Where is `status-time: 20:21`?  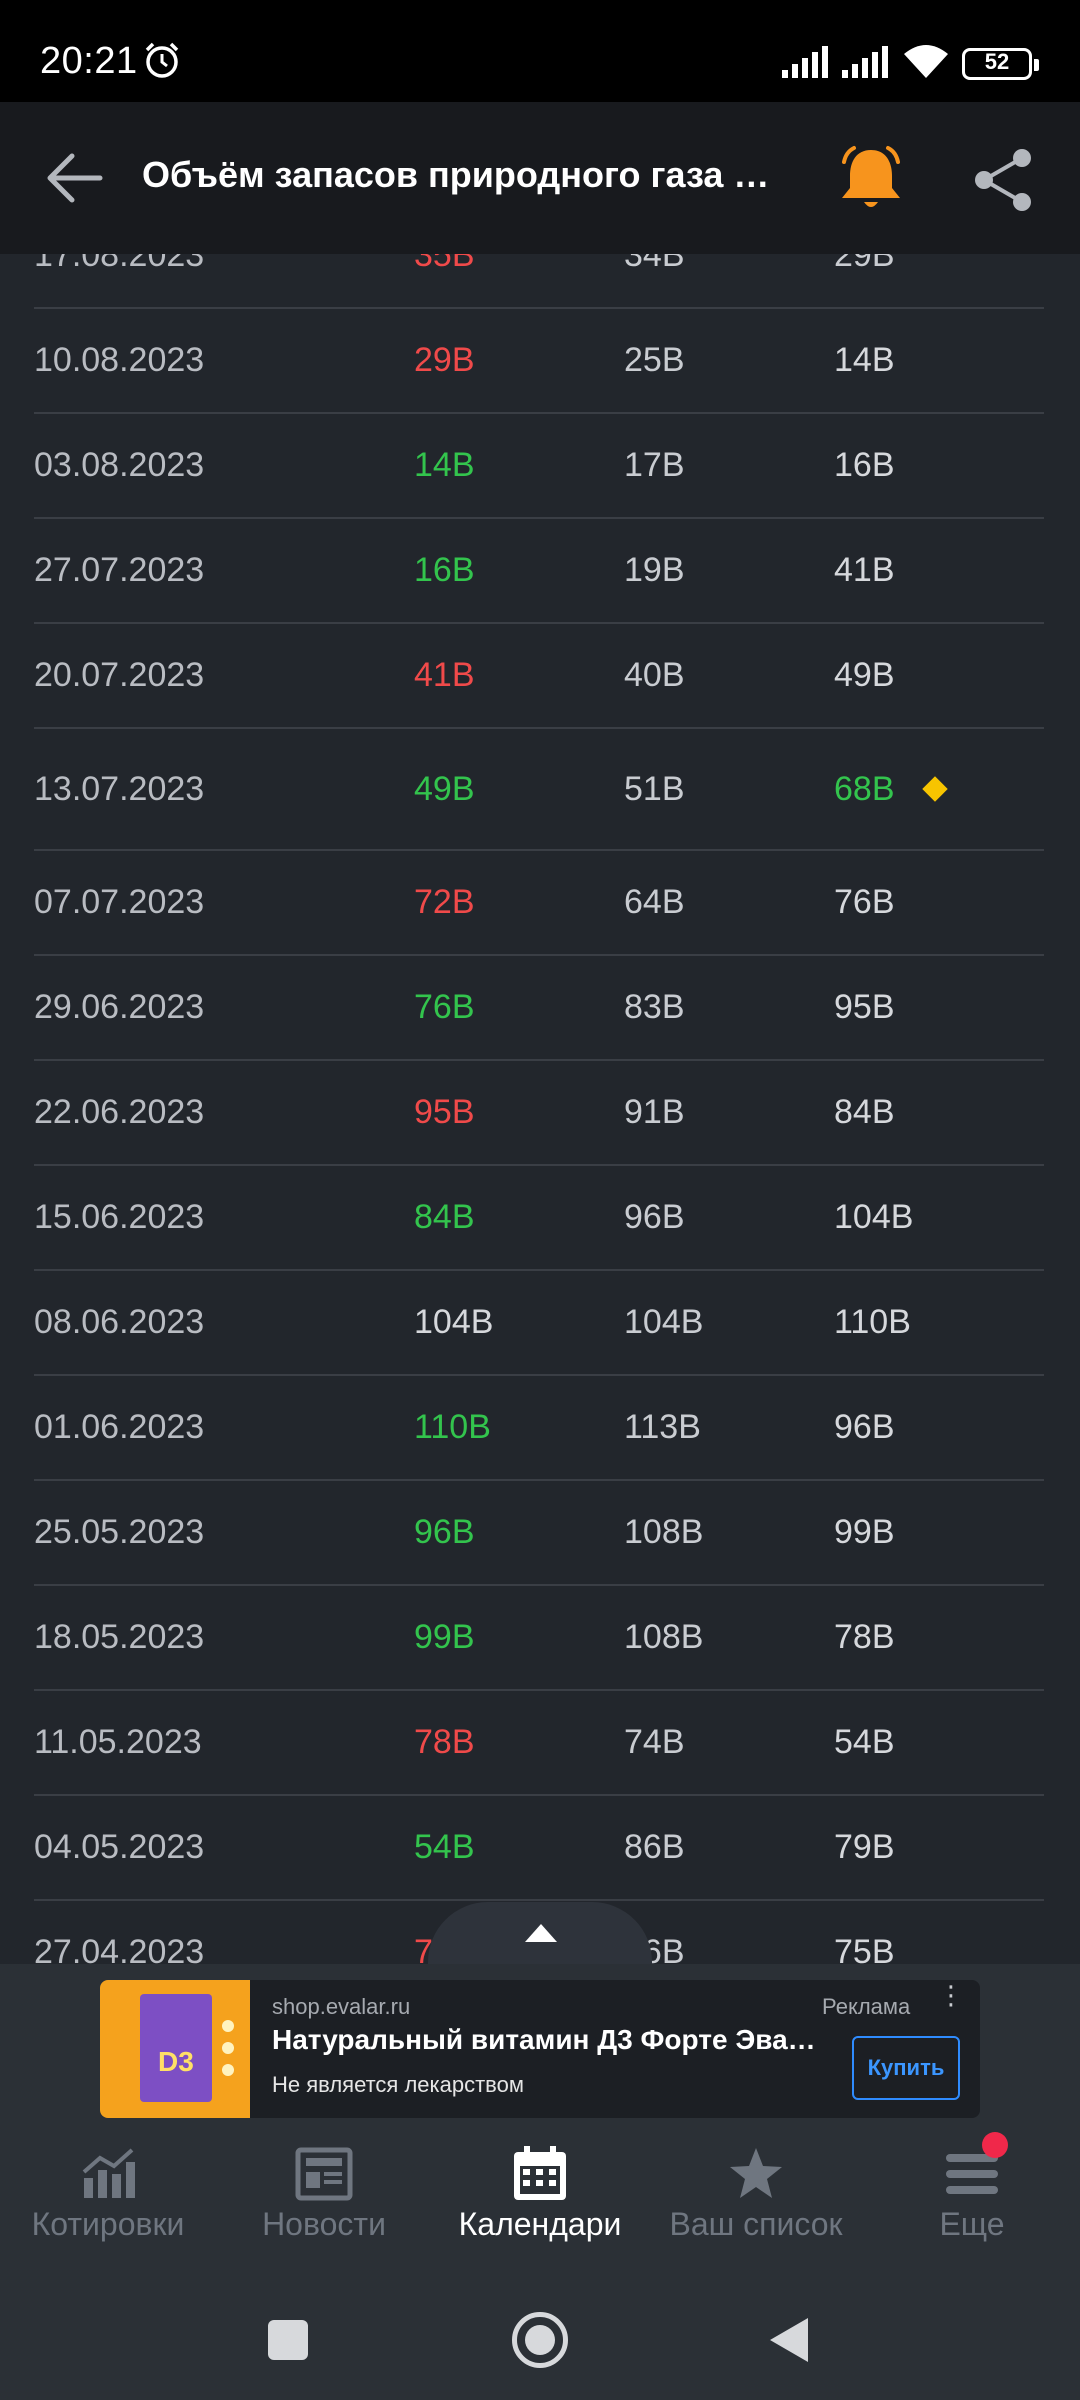
status-time: 20:21 is located at coordinates (89, 61).